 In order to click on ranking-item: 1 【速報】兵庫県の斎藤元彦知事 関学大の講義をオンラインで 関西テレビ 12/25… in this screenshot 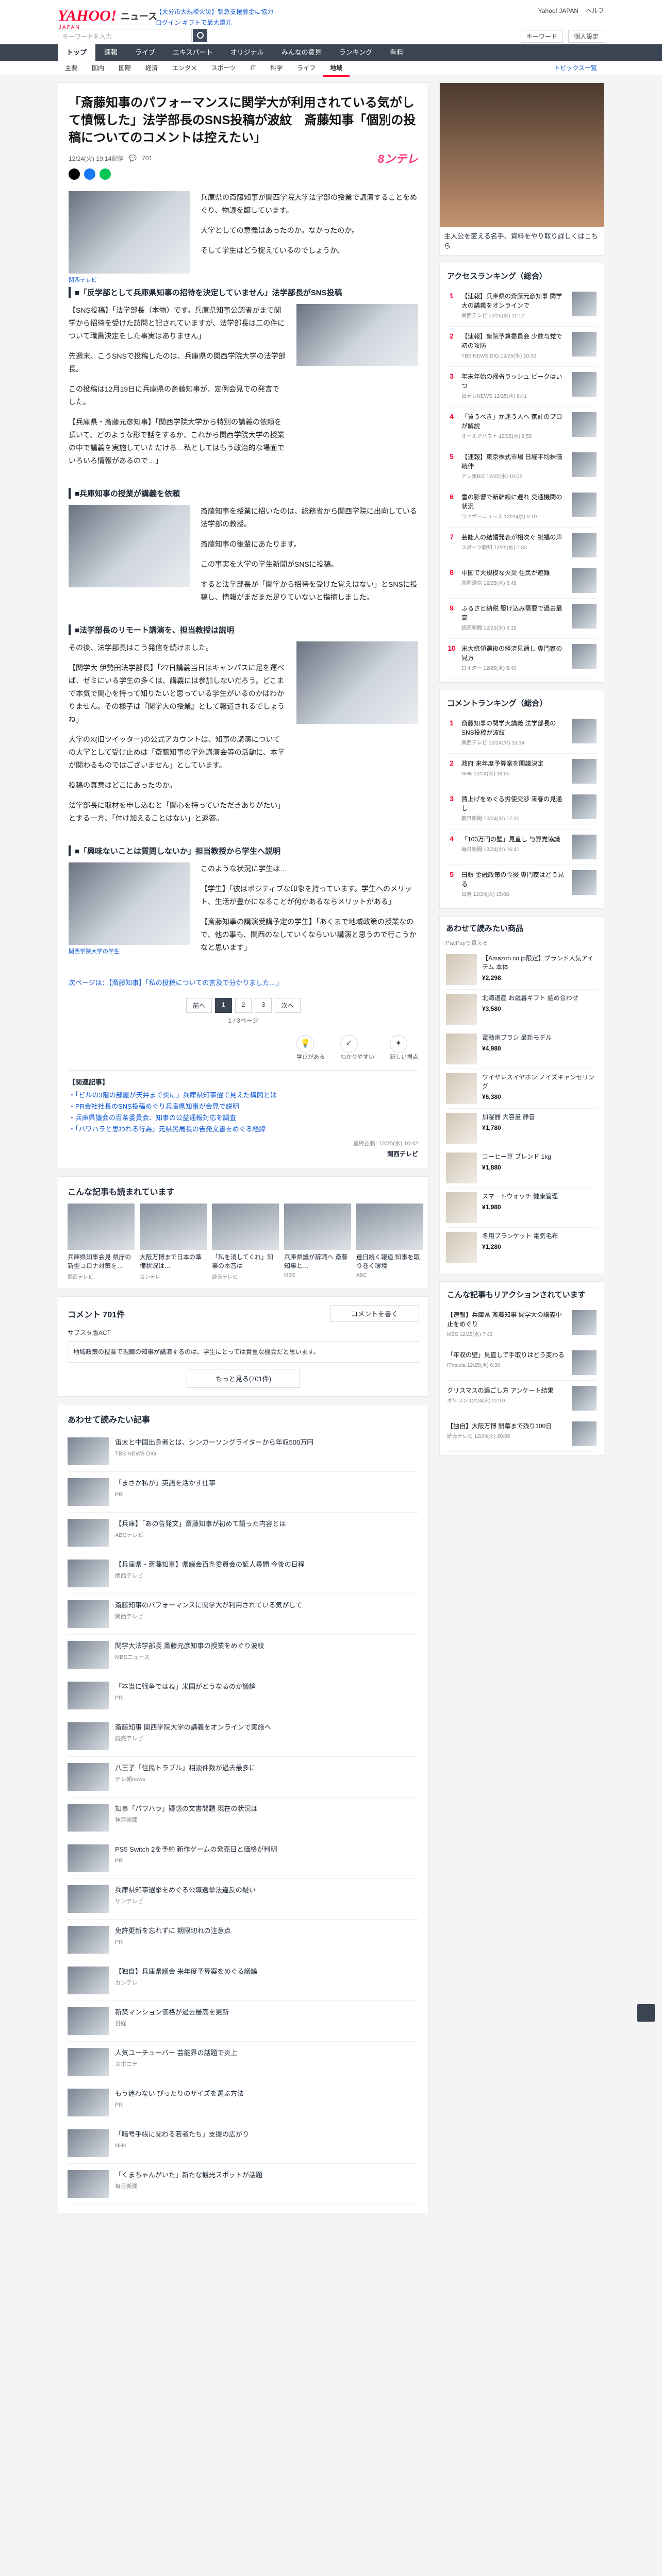, I will do `click(522, 306)`.